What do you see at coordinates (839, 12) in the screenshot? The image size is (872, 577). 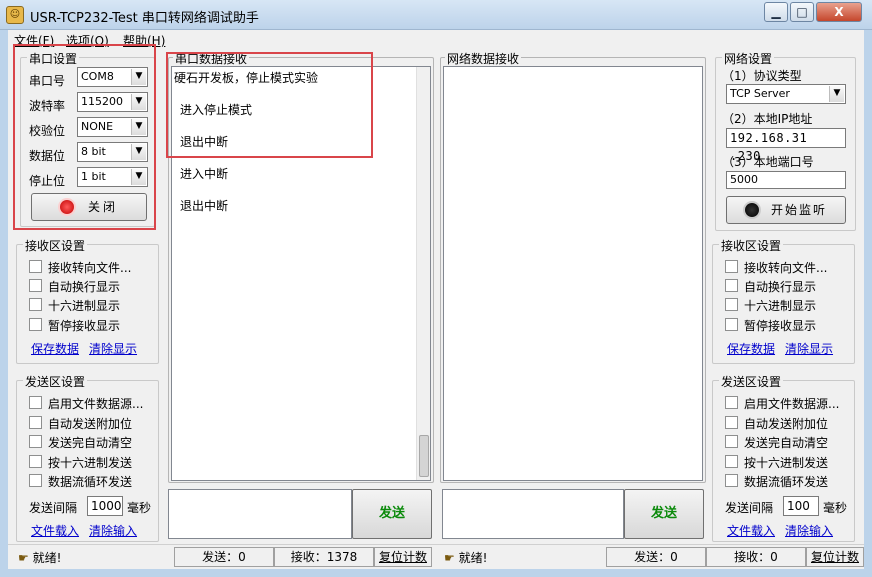 I see `close-window-button: X` at bounding box center [839, 12].